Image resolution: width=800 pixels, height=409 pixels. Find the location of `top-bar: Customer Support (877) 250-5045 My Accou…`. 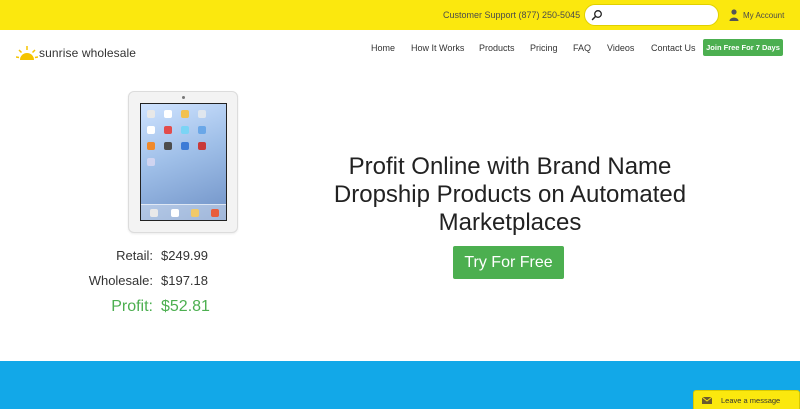

top-bar: Customer Support (877) 250-5045 My Accou… is located at coordinates (400, 15).